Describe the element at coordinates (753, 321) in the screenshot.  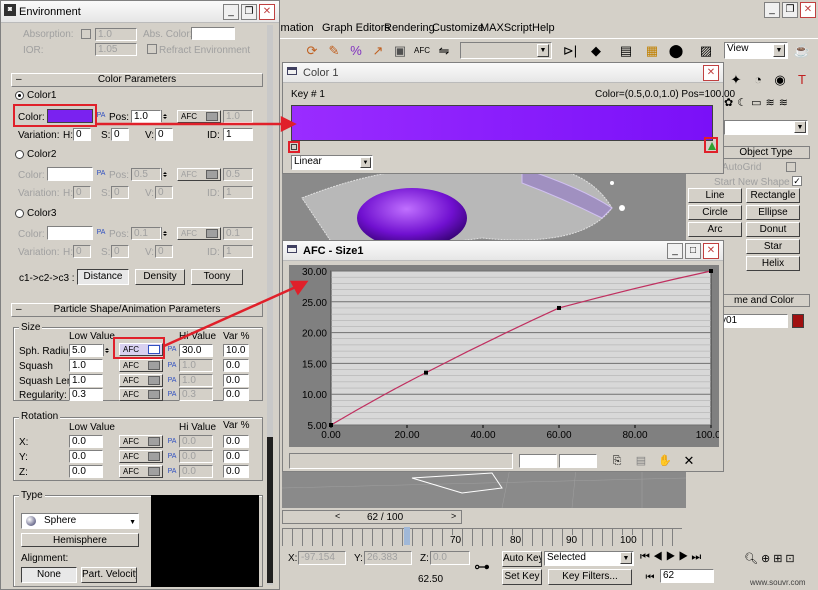
I see `object-name-input: y01` at that location.